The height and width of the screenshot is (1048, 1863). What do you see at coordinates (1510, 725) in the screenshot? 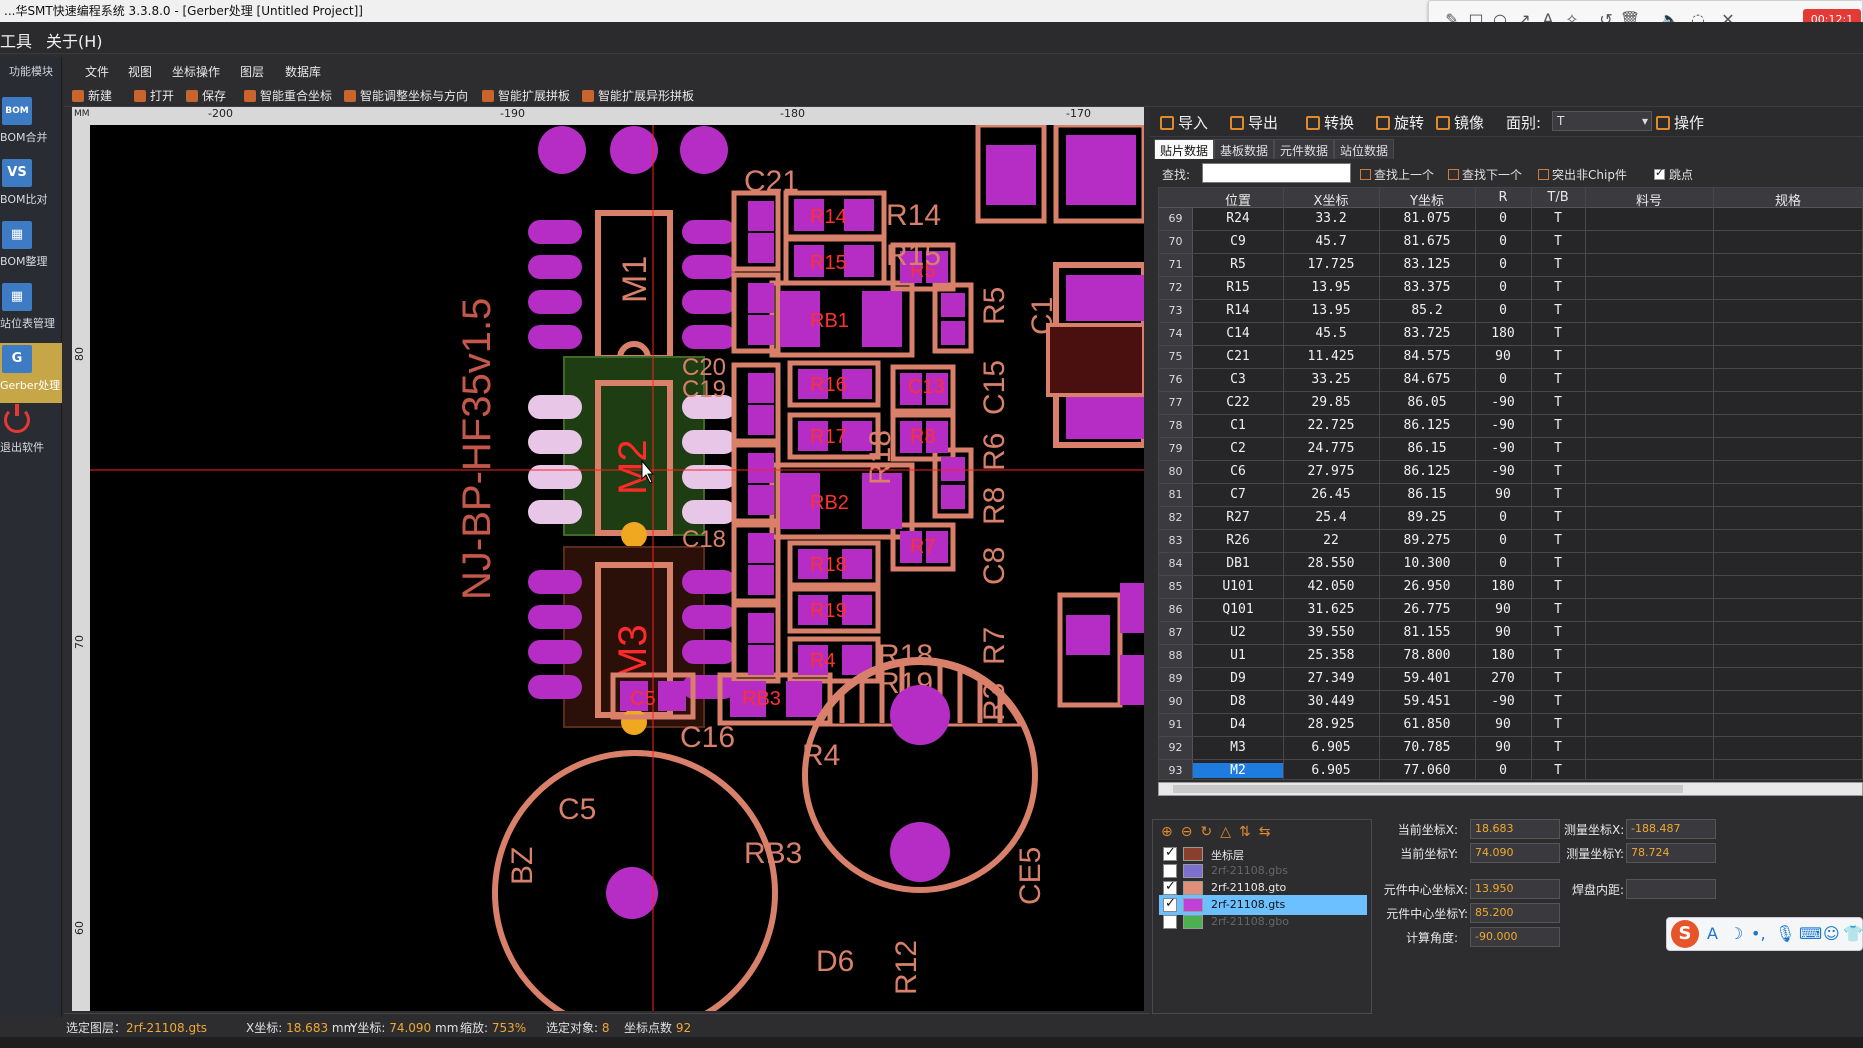
I see `table-row: 91 D4 28.925 61.850 90 T` at bounding box center [1510, 725].